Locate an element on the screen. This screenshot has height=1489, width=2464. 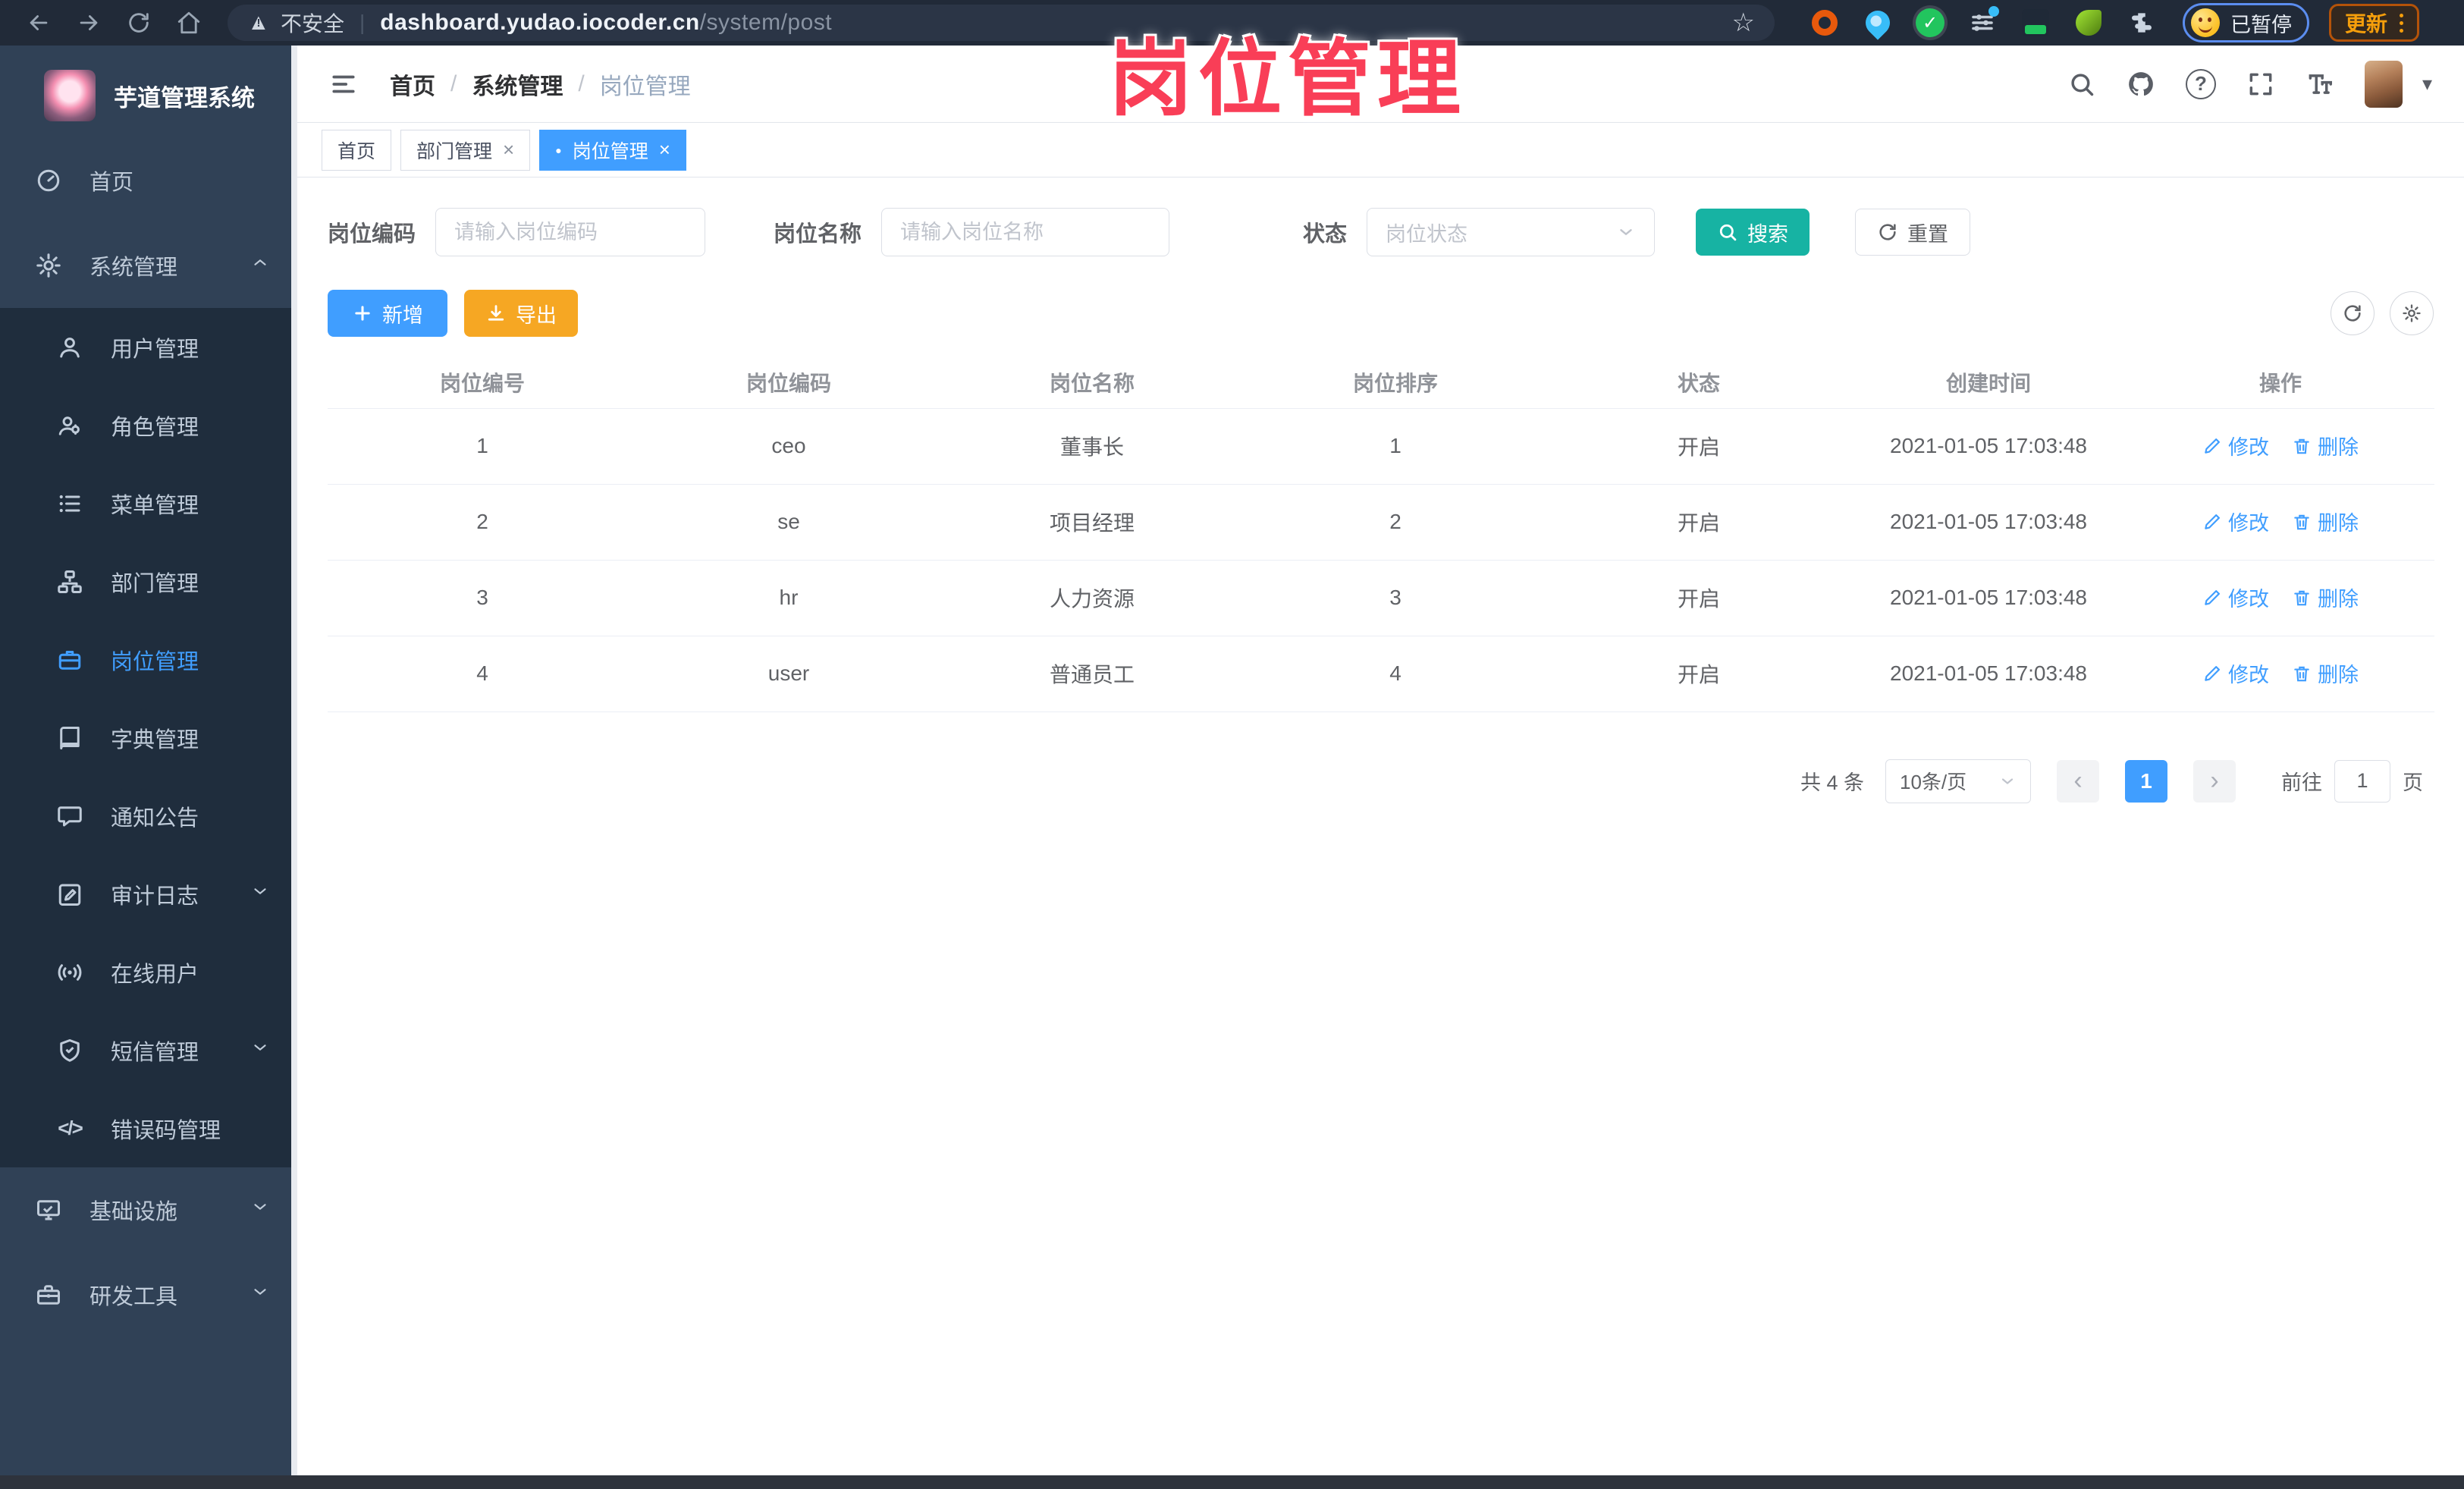
sidebar-item-label: 菜单管理 is located at coordinates (155, 506).